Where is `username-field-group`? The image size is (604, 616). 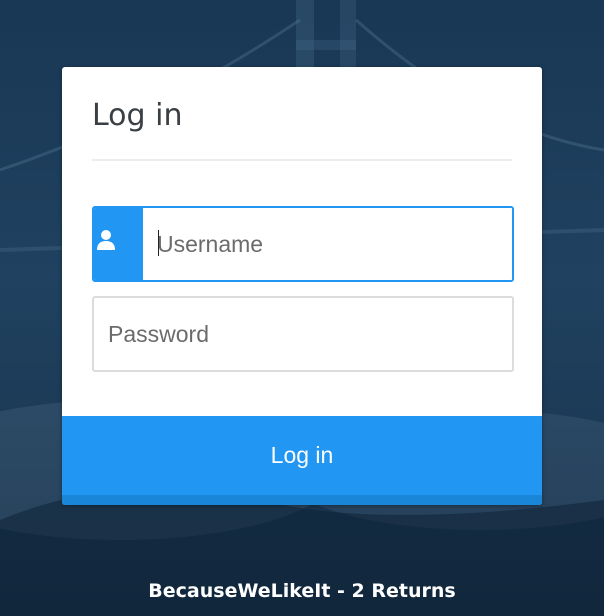 username-field-group is located at coordinates (303, 244).